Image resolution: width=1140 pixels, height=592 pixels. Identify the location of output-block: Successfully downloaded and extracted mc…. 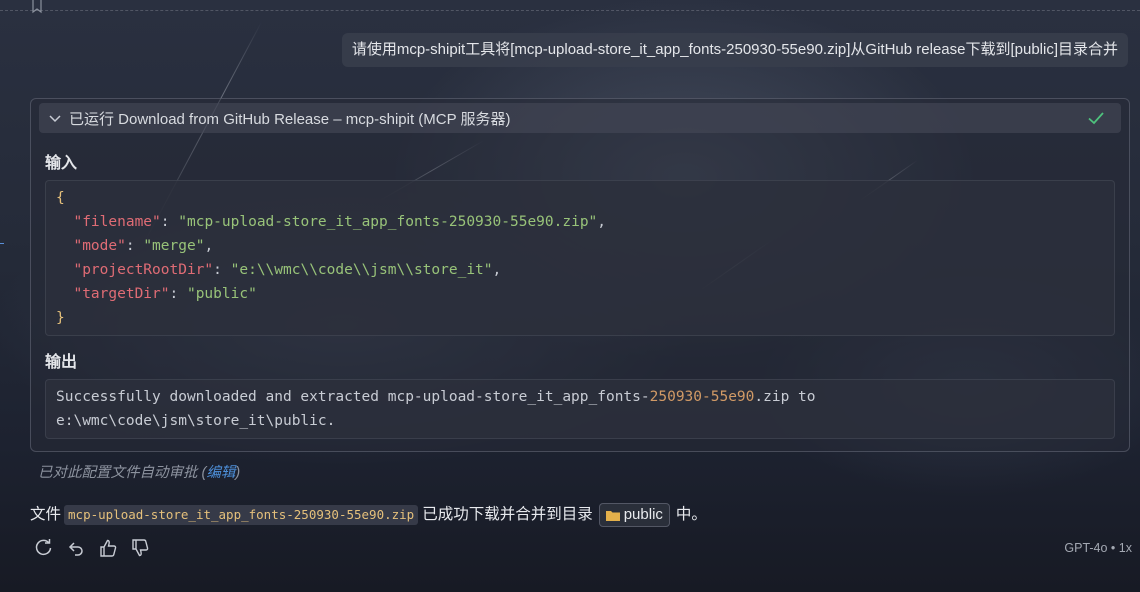
(580, 409).